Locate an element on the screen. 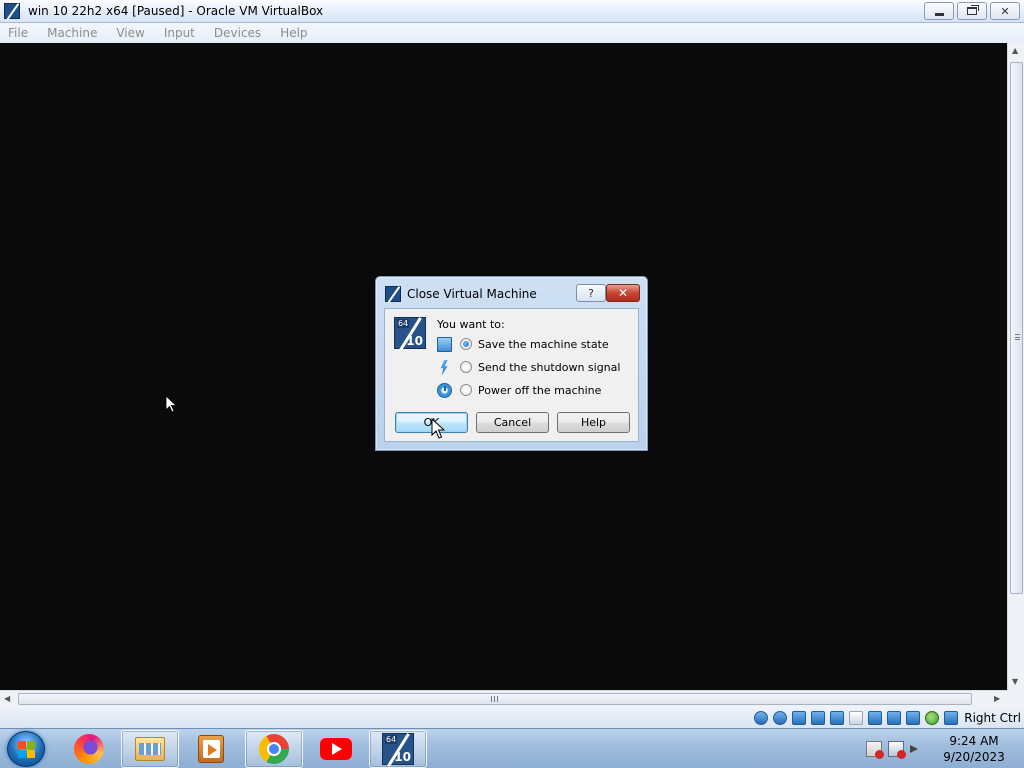  vertical-scrollbar: ▲ ▼ is located at coordinates (1015, 366).